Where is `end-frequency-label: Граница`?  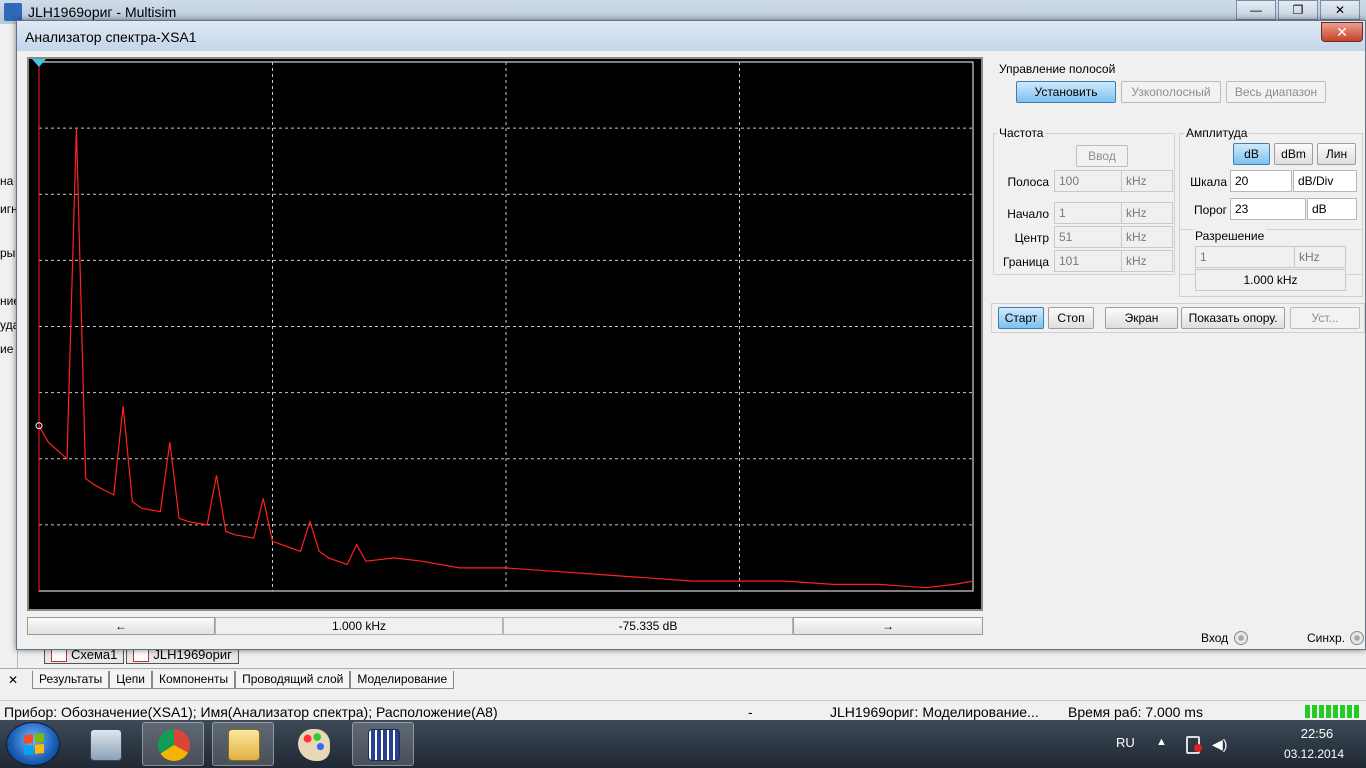
end-frequency-label: Граница is located at coordinates (1025, 262).